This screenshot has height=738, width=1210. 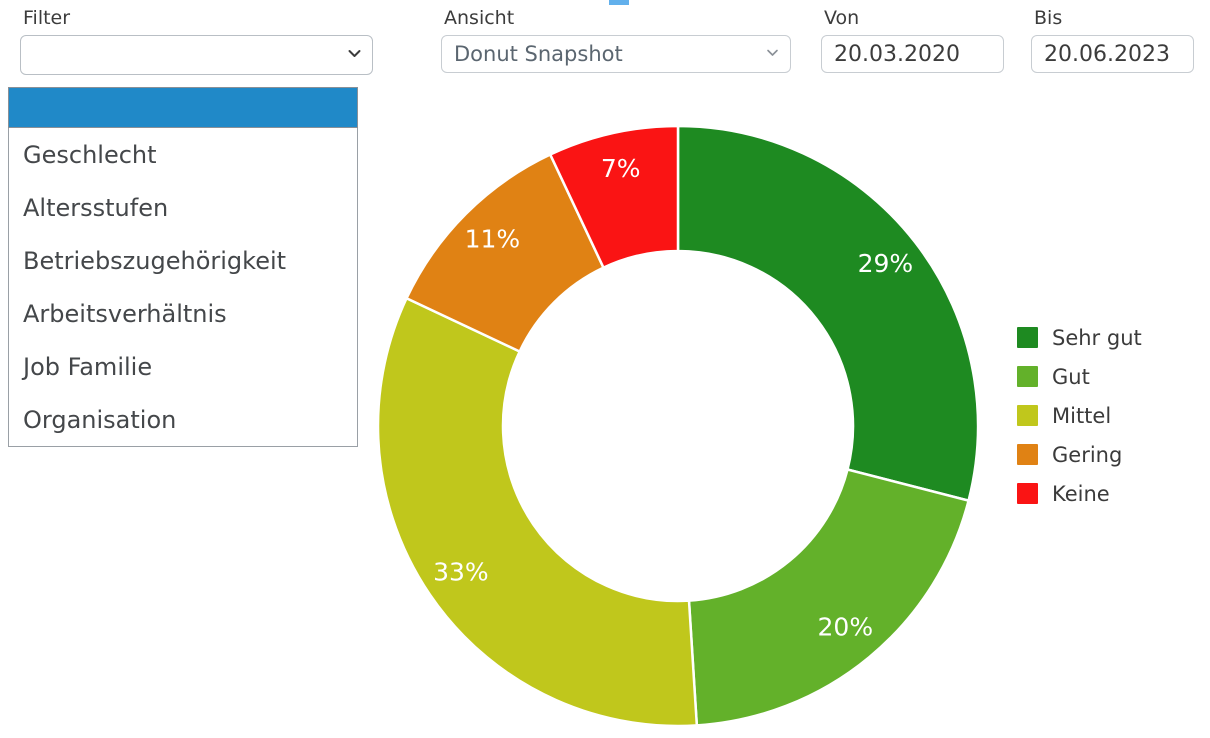 What do you see at coordinates (1027, 454) in the screenshot?
I see `legend-swatch-gering` at bounding box center [1027, 454].